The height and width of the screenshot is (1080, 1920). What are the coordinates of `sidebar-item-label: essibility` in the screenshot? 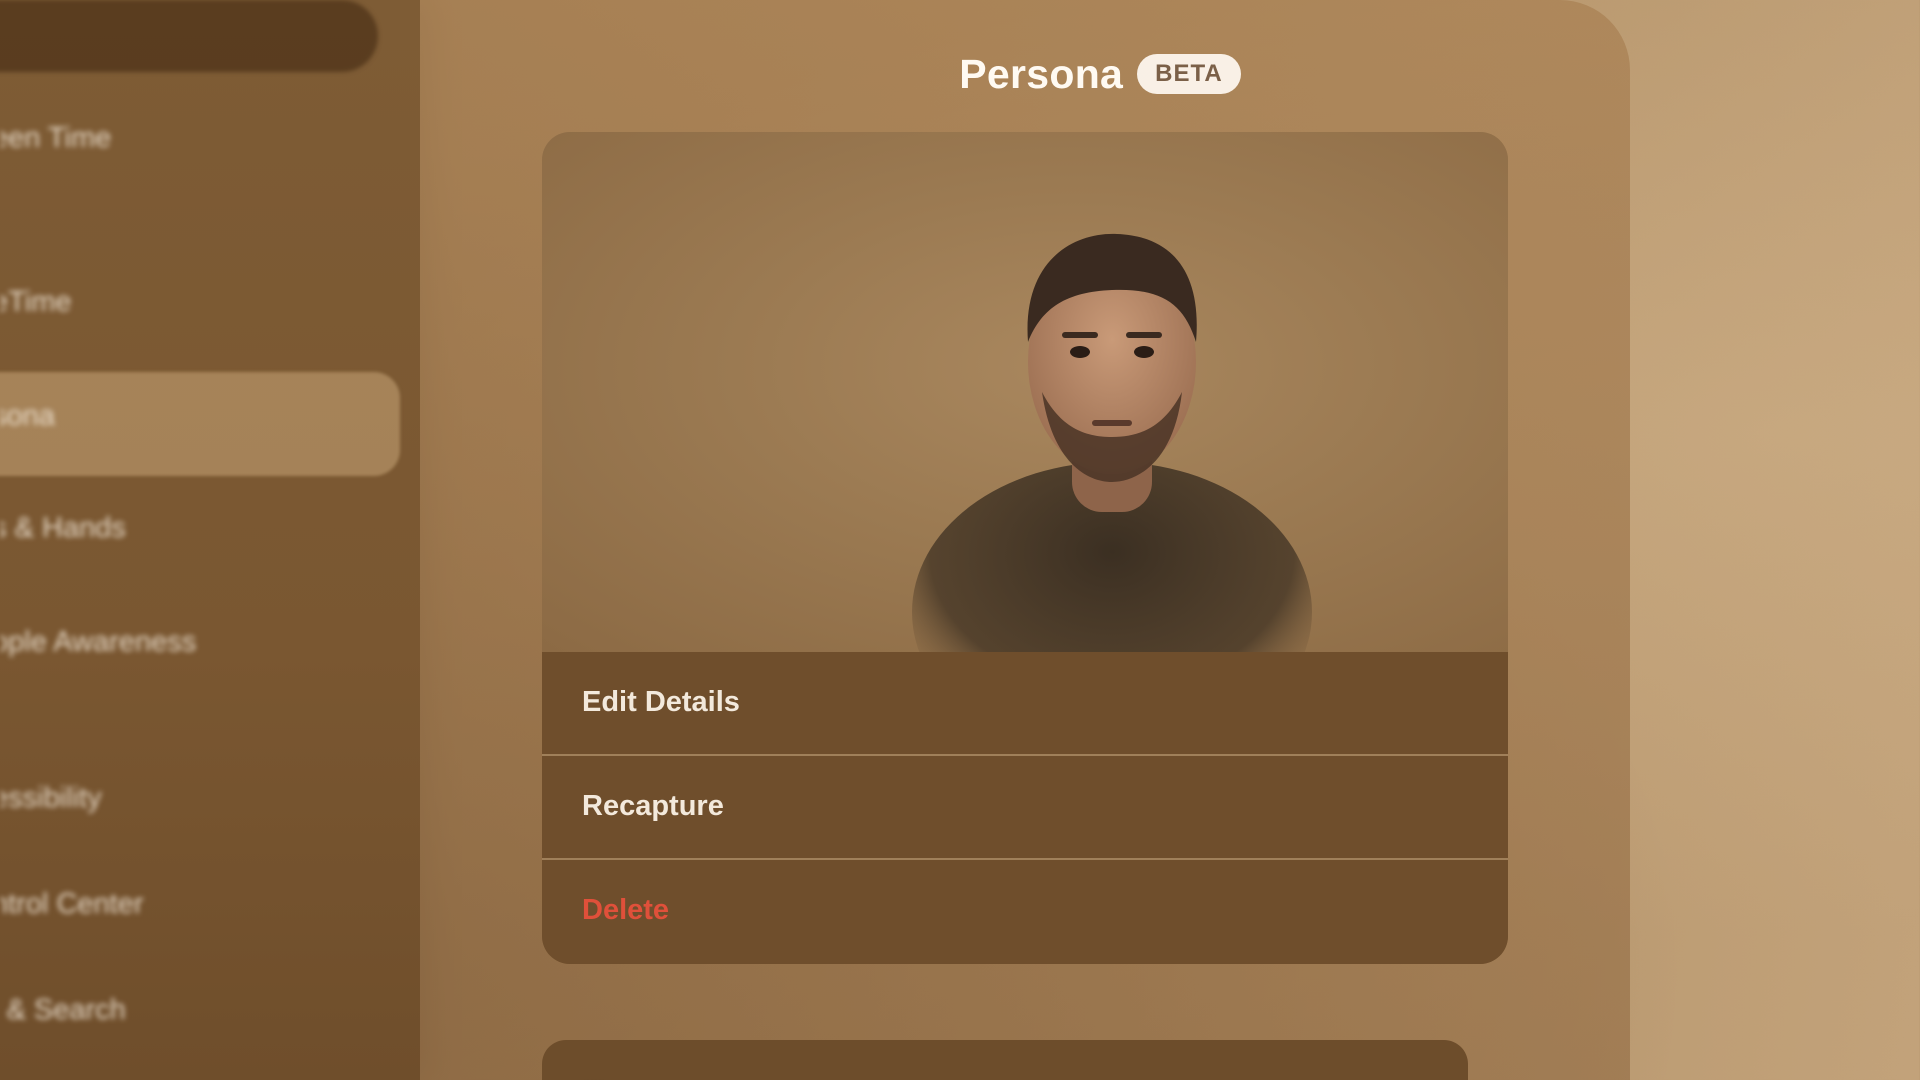 It's located at (51, 797).